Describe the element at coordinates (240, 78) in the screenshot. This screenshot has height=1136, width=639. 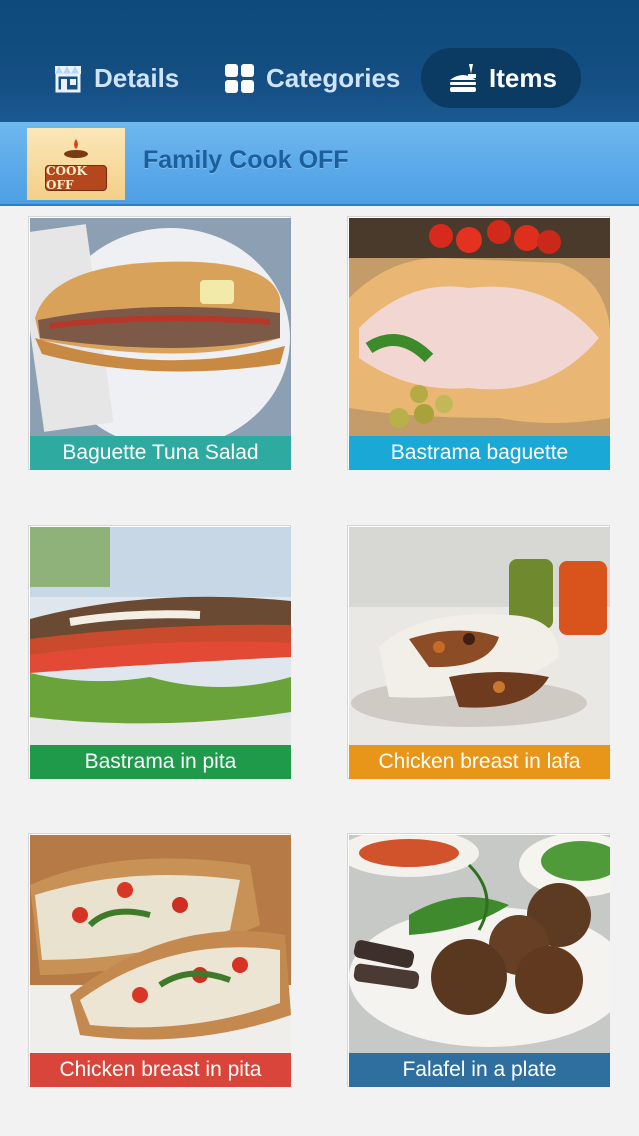
I see `grid-icon` at that location.